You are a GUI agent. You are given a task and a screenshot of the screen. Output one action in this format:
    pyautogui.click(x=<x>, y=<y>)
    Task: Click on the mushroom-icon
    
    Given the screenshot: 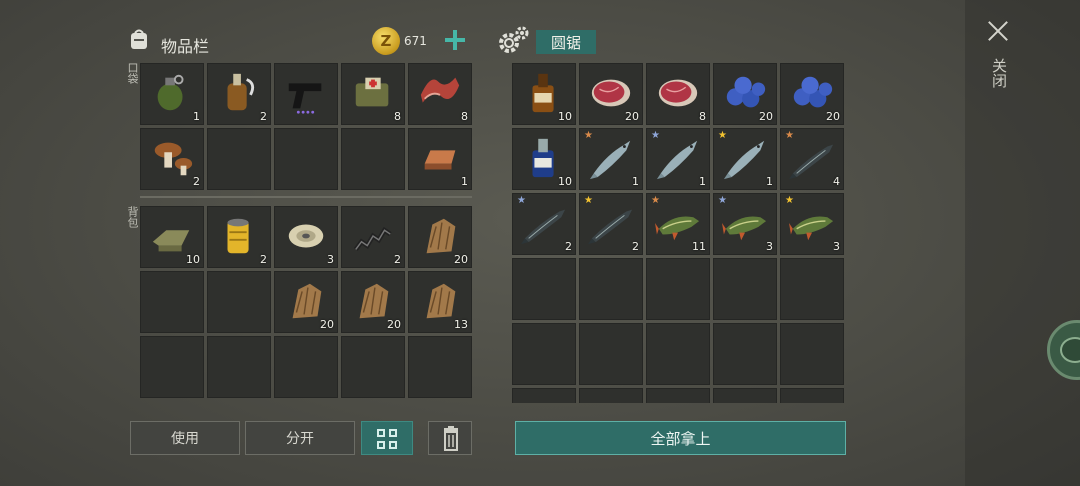 What is the action you would take?
    pyautogui.click(x=173, y=159)
    